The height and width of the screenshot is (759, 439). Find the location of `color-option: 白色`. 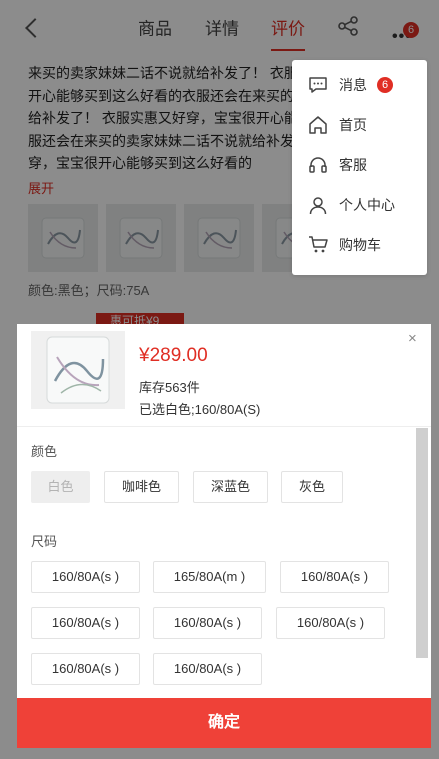

color-option: 白色 is located at coordinates (60, 487).